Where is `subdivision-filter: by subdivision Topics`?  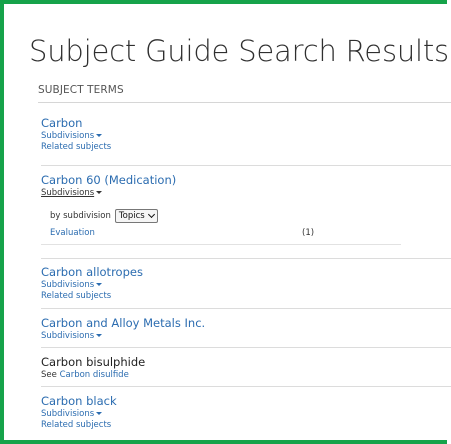
subdivision-filter: by subdivision Topics is located at coordinates (104, 216).